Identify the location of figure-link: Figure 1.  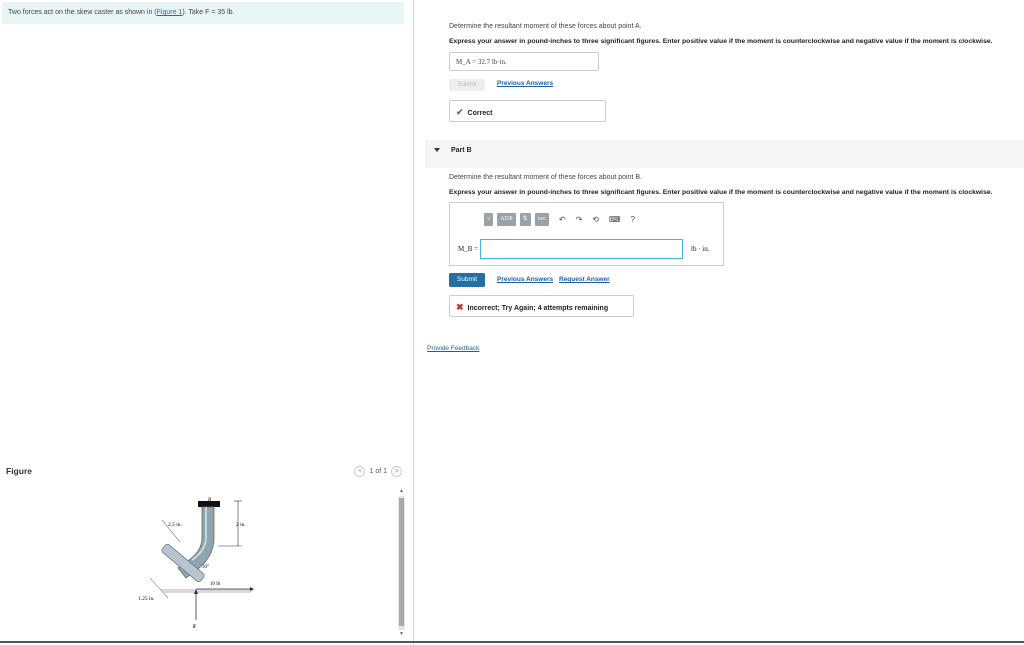
(170, 12).